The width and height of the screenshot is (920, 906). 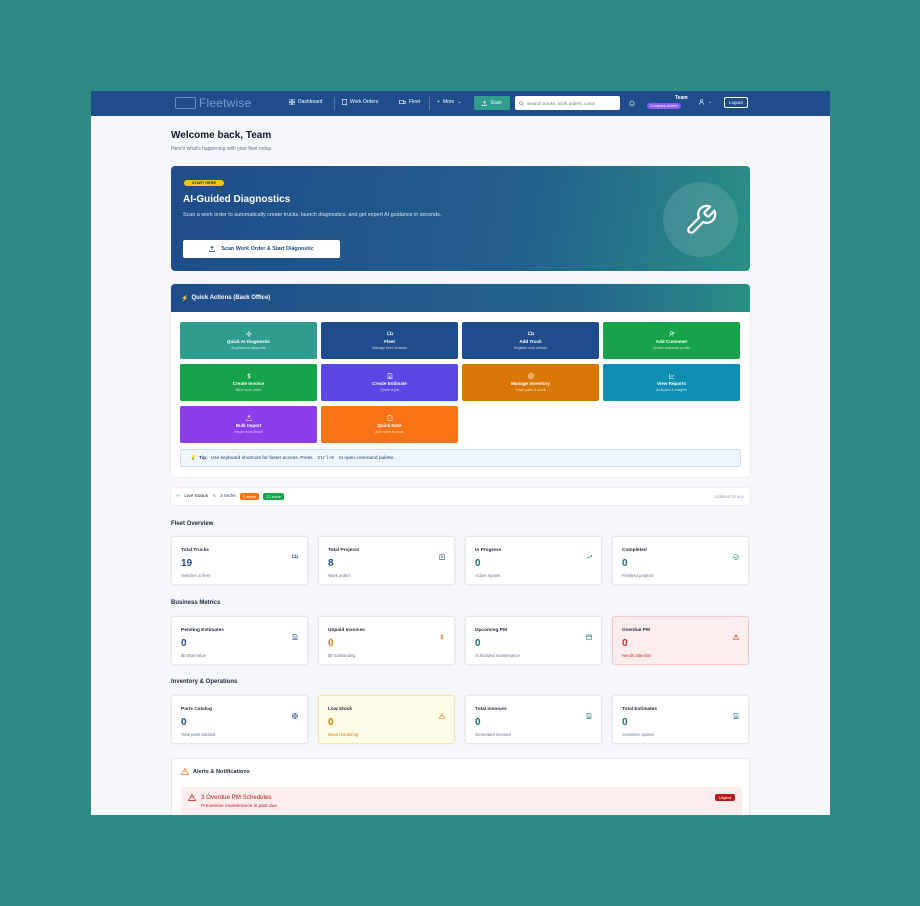 I want to click on quick-actions-header: ⚡ Quick Actions (Back Office), so click(x=460, y=298).